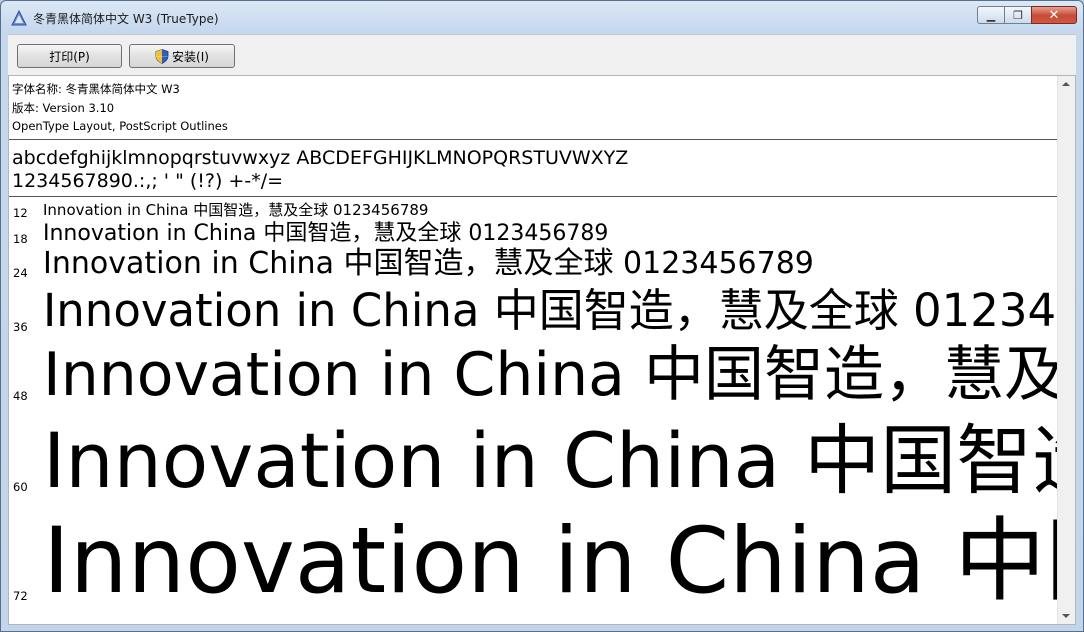 The height and width of the screenshot is (632, 1084). Describe the element at coordinates (20, 273) in the screenshot. I see `size-label-24: 24` at that location.